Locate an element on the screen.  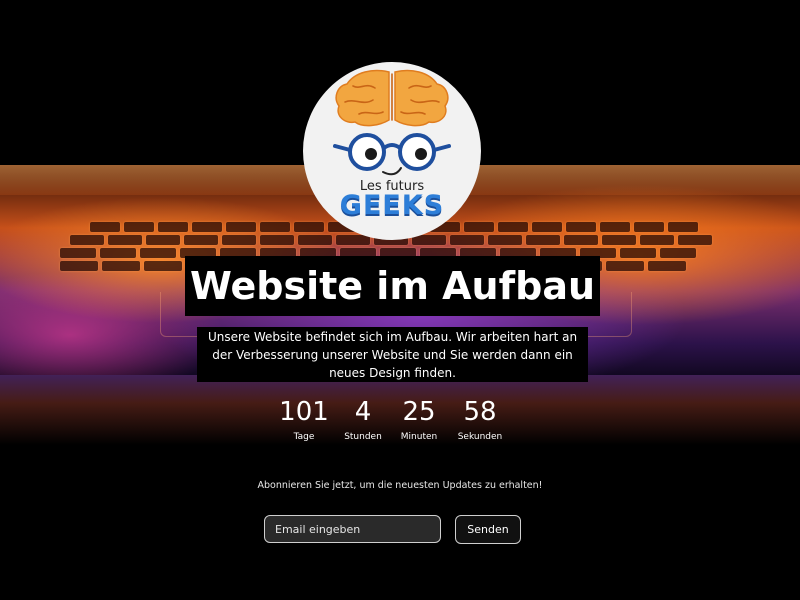
countdown-minutes: 25 Minuten is located at coordinates (419, 418).